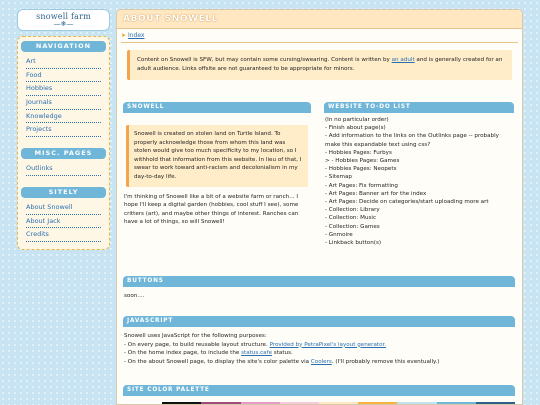 This screenshot has width=540, height=405. What do you see at coordinates (217, 107) in the screenshot?
I see `snowell-heading: SNOWELL` at bounding box center [217, 107].